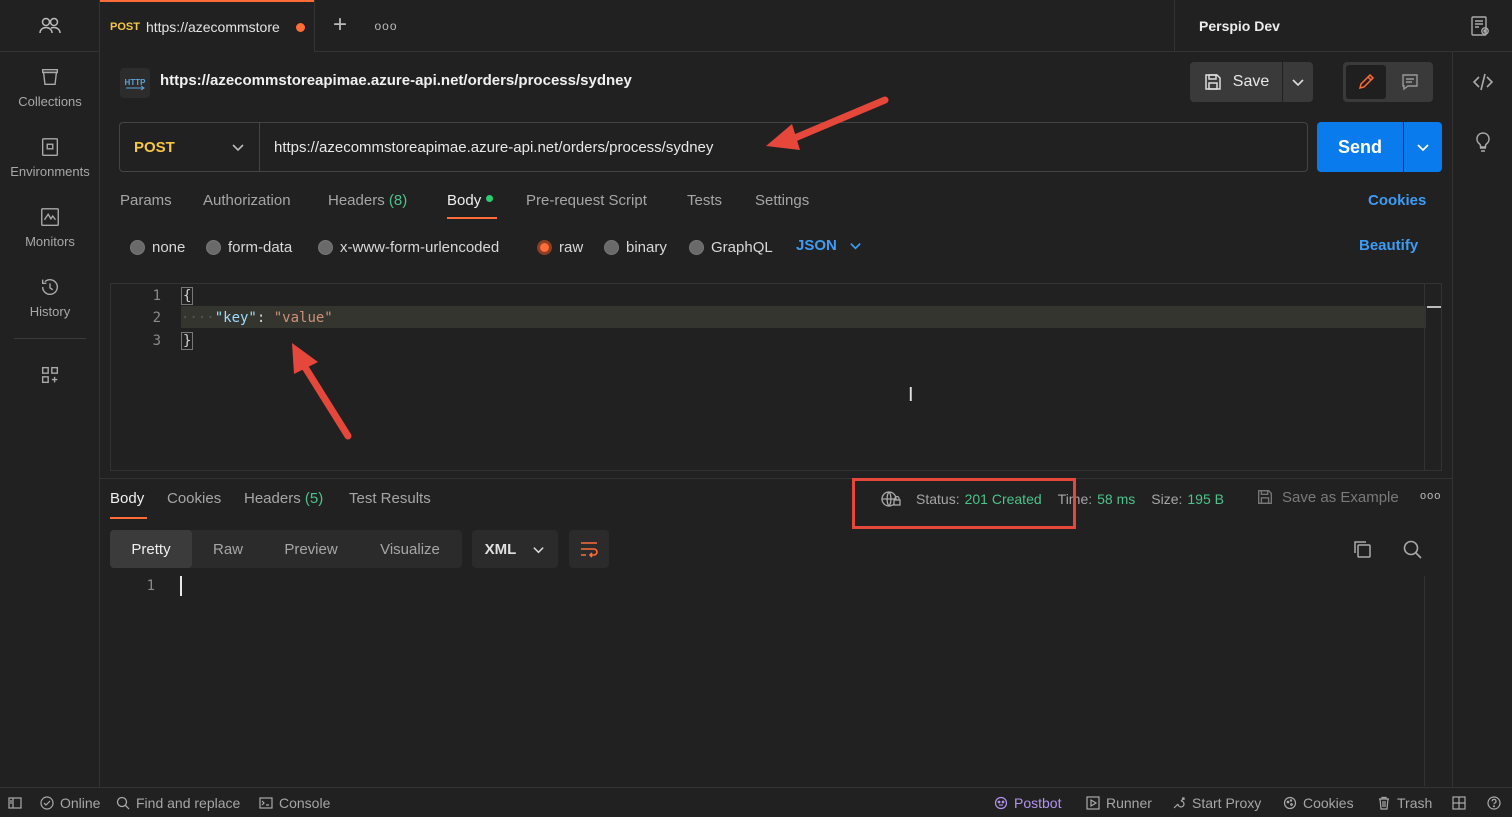 This screenshot has height=817, width=1512. Describe the element at coordinates (340, 25) in the screenshot. I see `new-tab-button: +` at that location.